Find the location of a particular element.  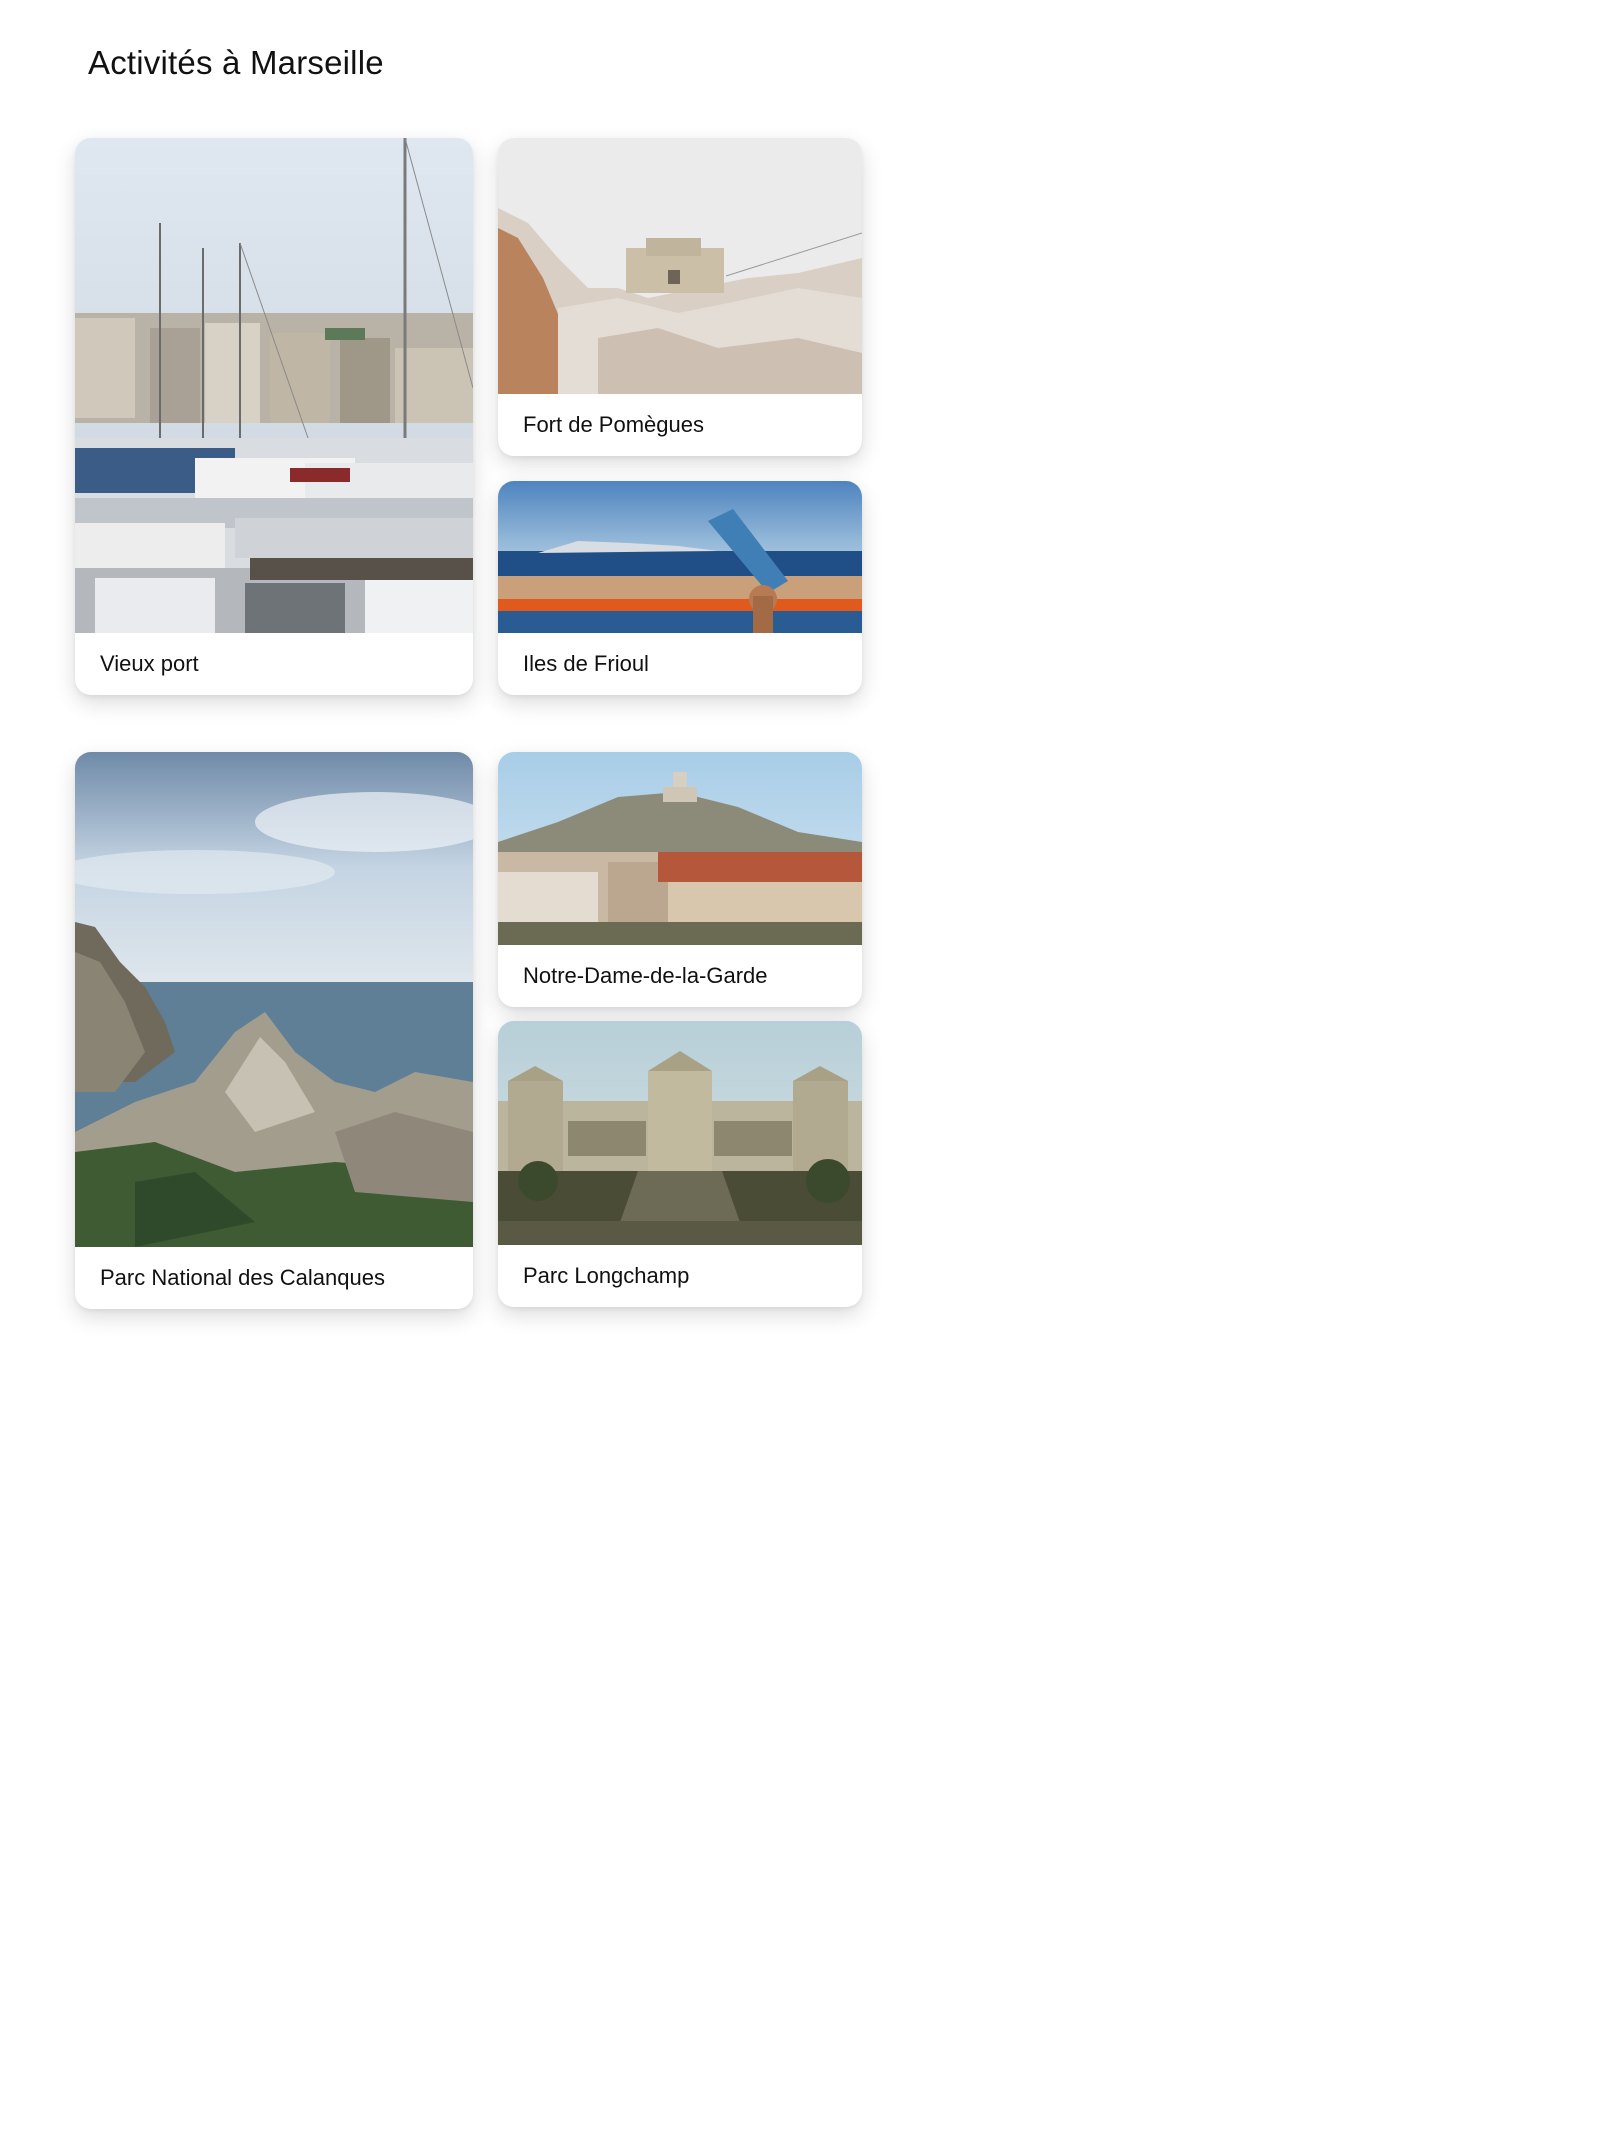

activity-label: Parc Longchamp is located at coordinates (606, 1275).